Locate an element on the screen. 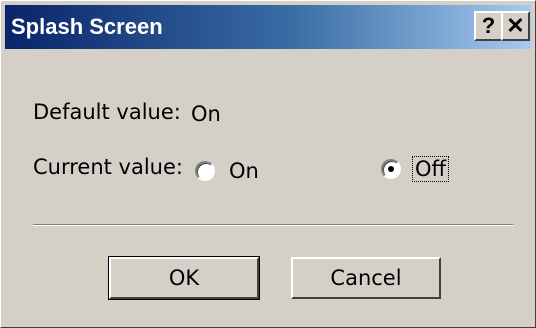 The height and width of the screenshot is (328, 536). radio-on-button is located at coordinates (205, 171).